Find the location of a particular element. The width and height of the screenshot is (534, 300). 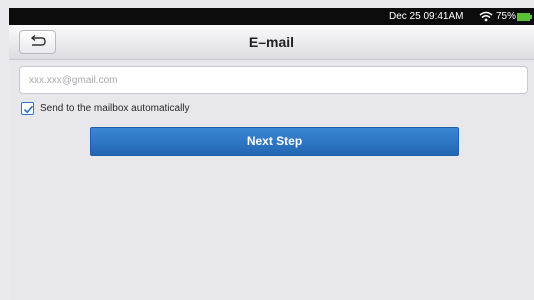

title-bar: E–mail is located at coordinates (271, 42).